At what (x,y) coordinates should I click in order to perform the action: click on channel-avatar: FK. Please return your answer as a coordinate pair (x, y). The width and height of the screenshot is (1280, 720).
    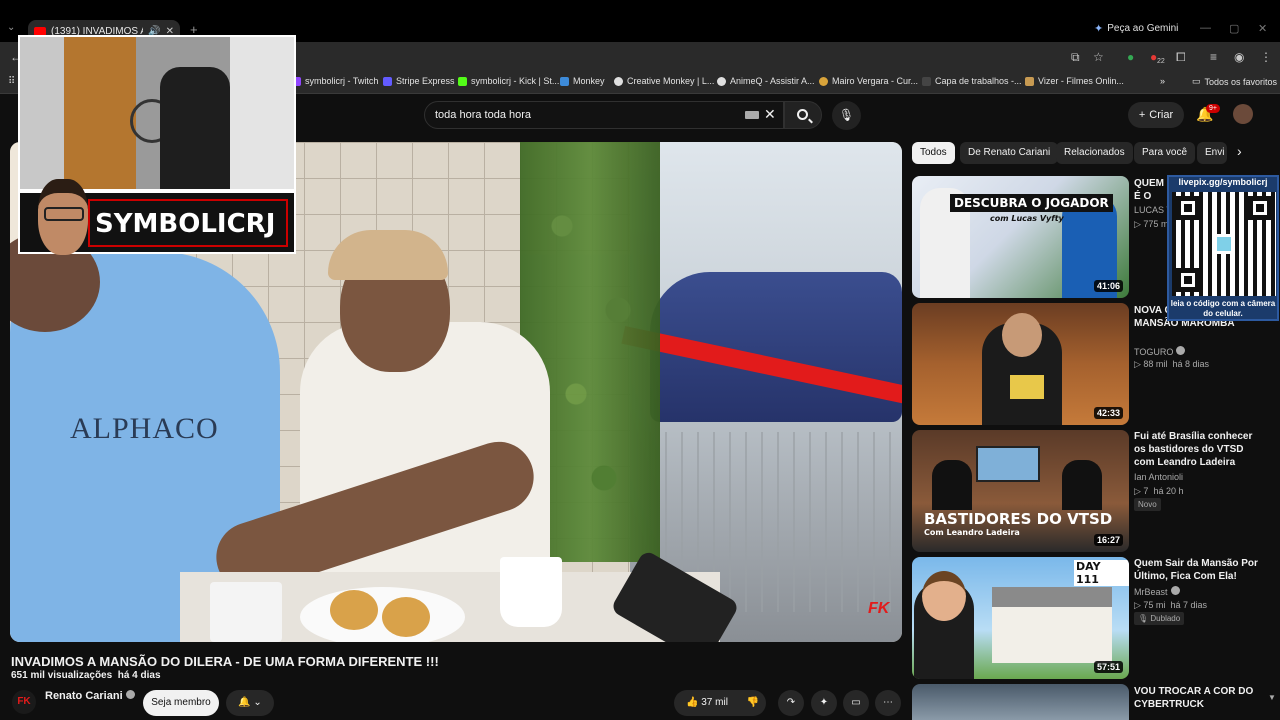
    Looking at the image, I should click on (24, 702).